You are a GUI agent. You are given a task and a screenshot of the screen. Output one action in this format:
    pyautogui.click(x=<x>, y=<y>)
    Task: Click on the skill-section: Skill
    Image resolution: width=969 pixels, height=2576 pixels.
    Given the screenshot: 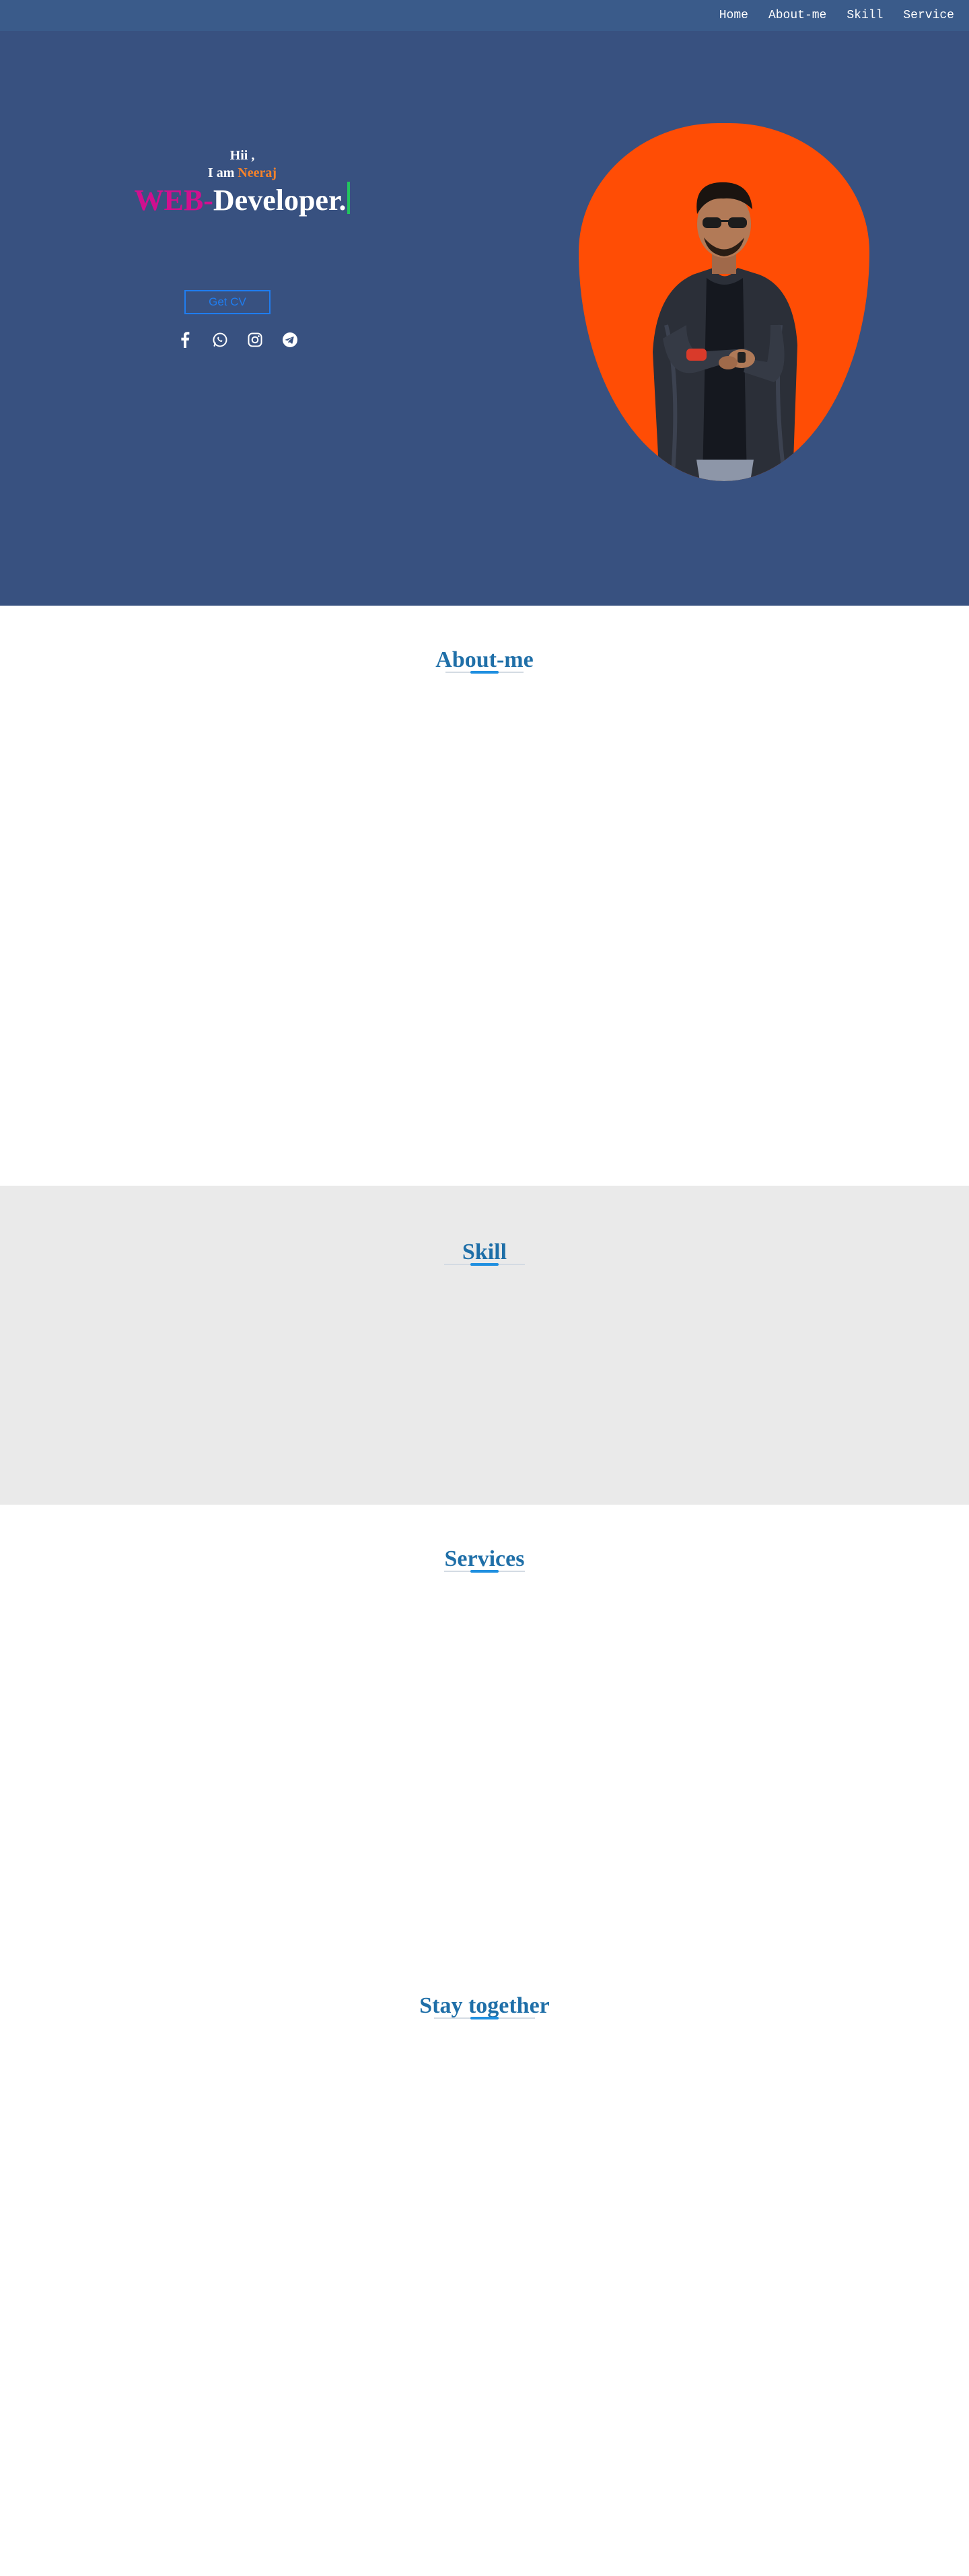 What is the action you would take?
    pyautogui.click(x=485, y=1345)
    